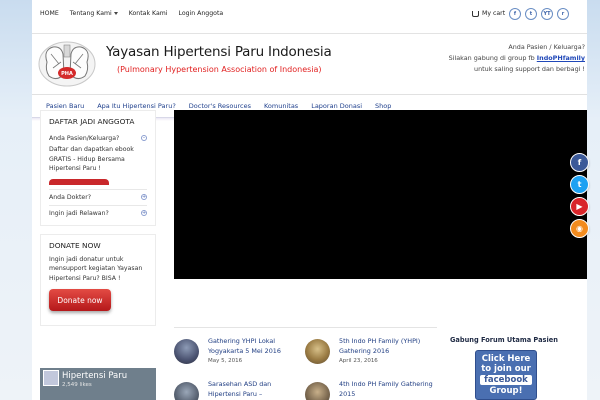 The width and height of the screenshot is (600, 400). I want to click on cart-label: My cart, so click(494, 13).